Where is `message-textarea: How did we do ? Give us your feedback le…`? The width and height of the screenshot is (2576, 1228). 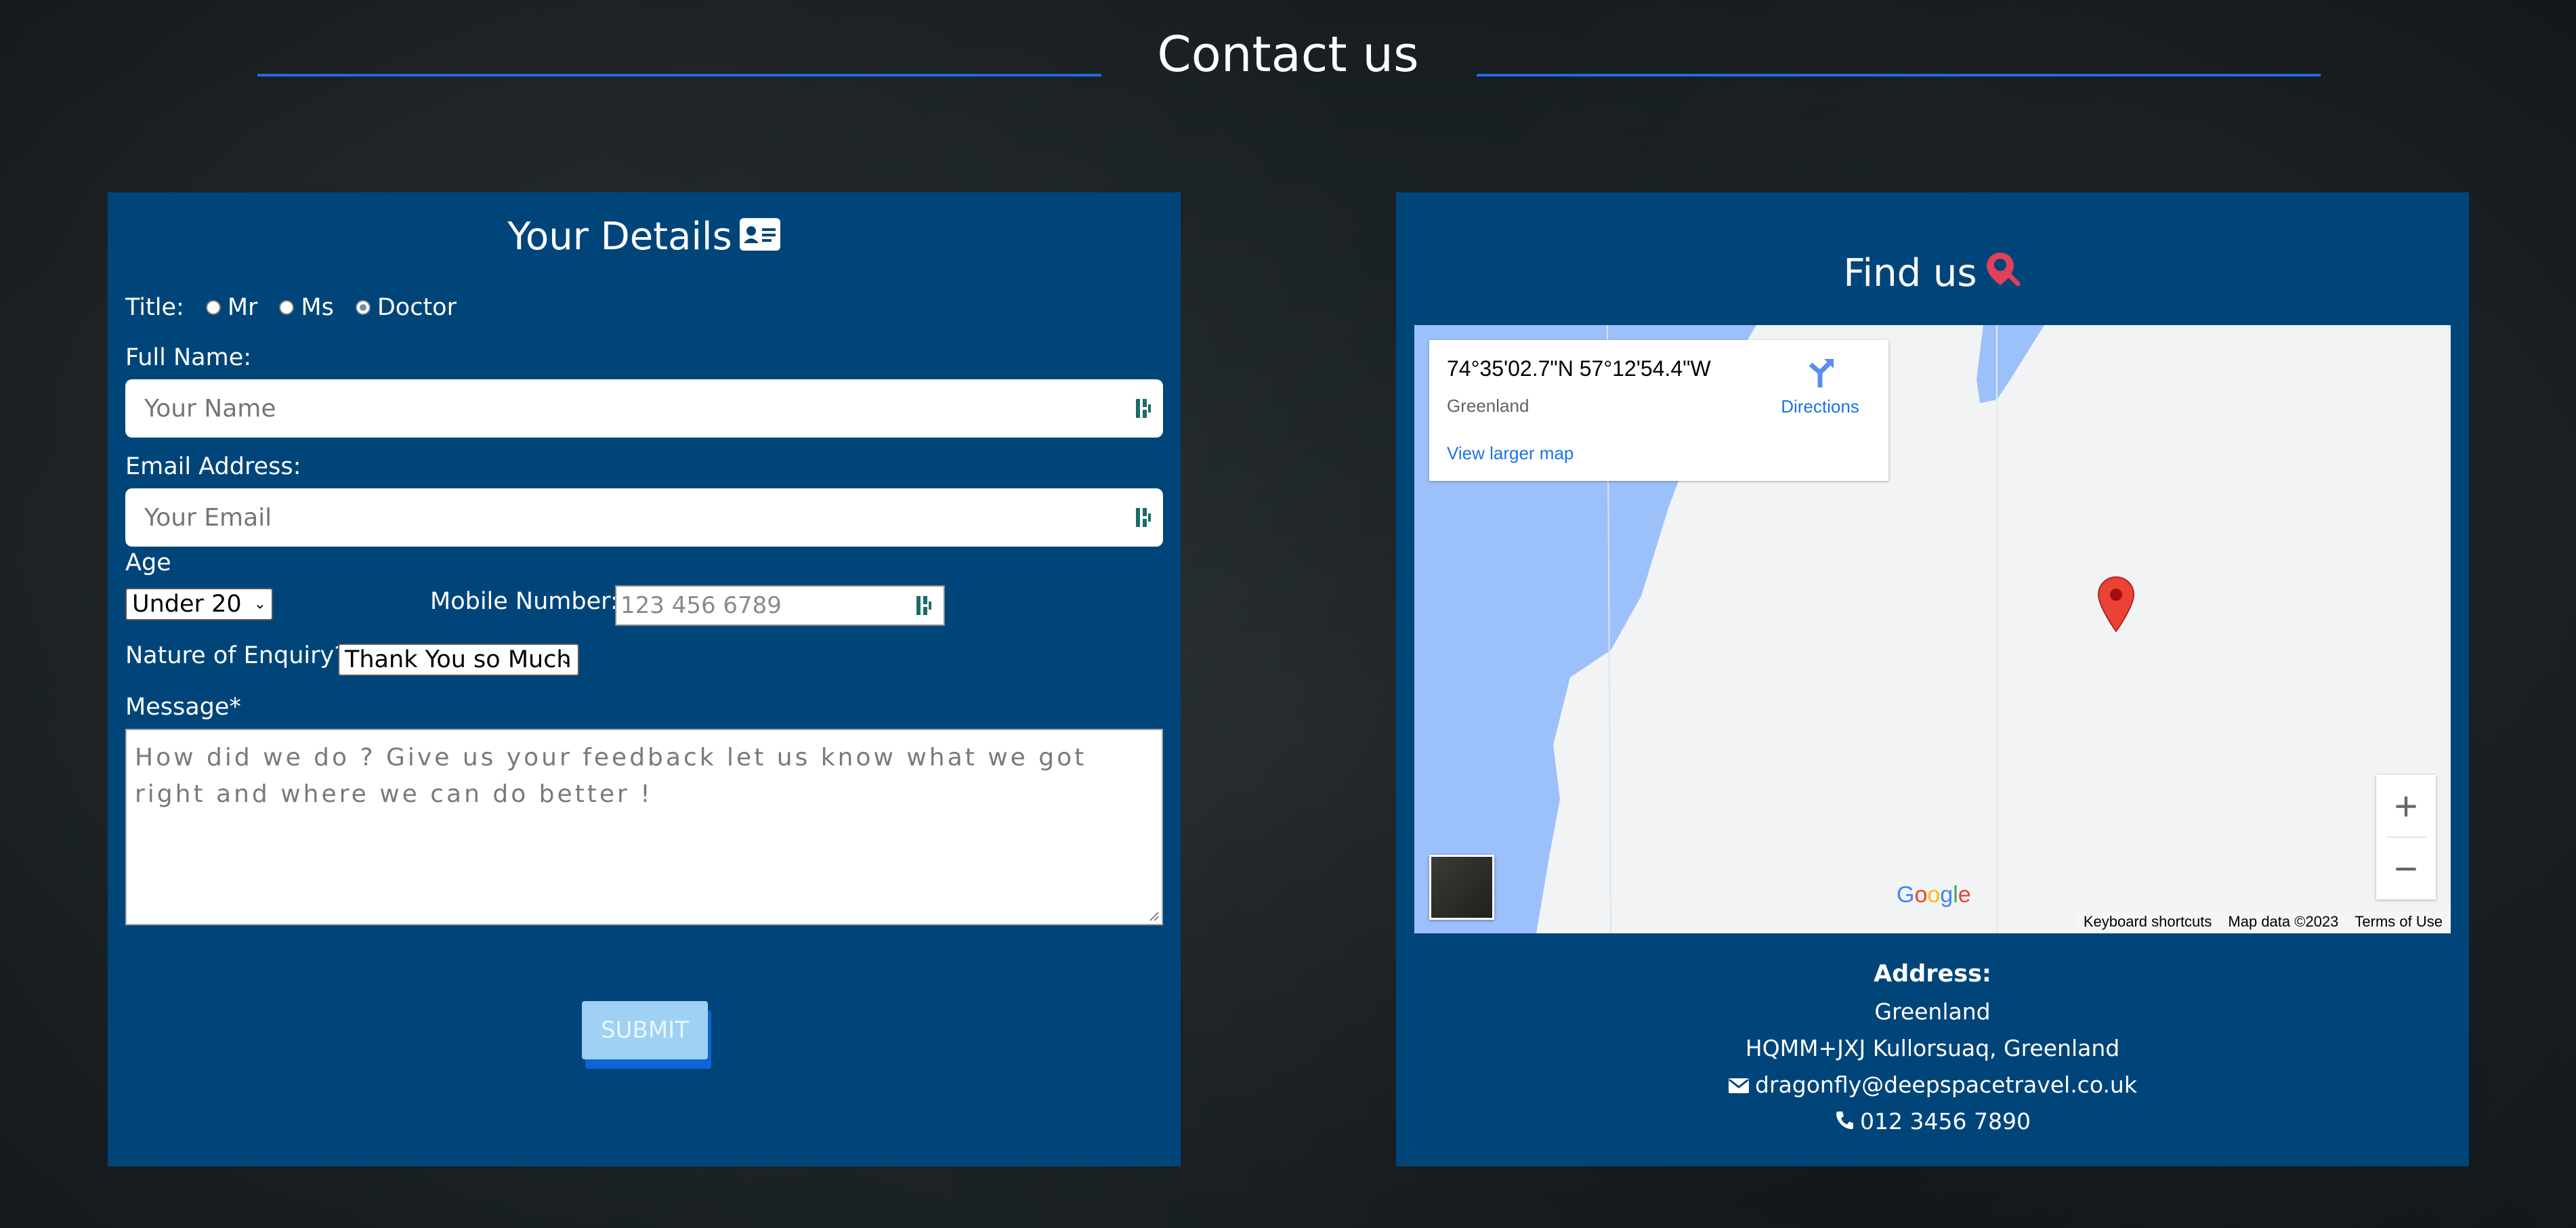 message-textarea: How did we do ? Give us your feedback le… is located at coordinates (644, 827).